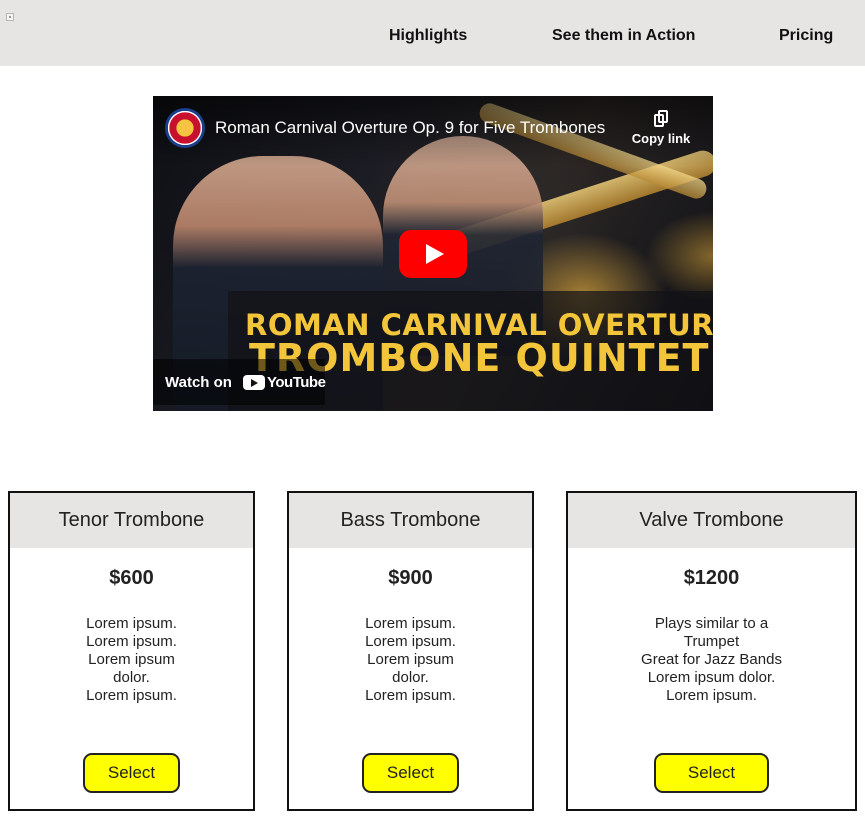  I want to click on copy-link-label: Copy link, so click(661, 138).